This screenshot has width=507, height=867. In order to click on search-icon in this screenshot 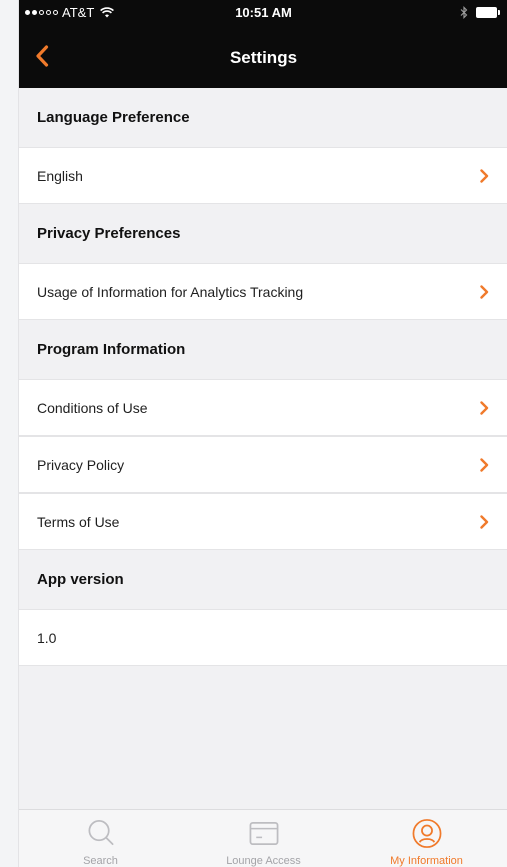, I will do `click(100, 833)`.